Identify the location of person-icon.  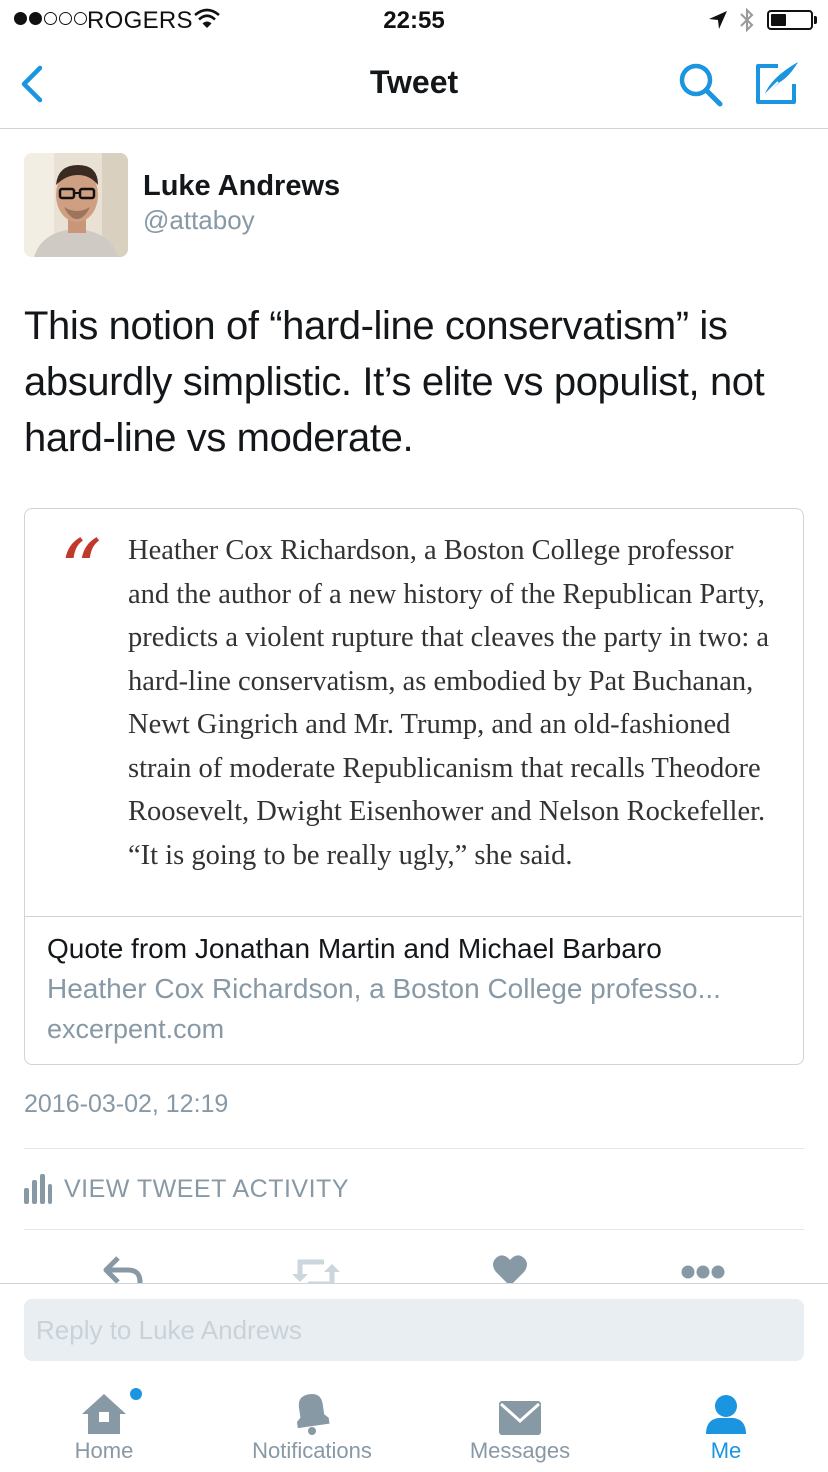
(726, 1414).